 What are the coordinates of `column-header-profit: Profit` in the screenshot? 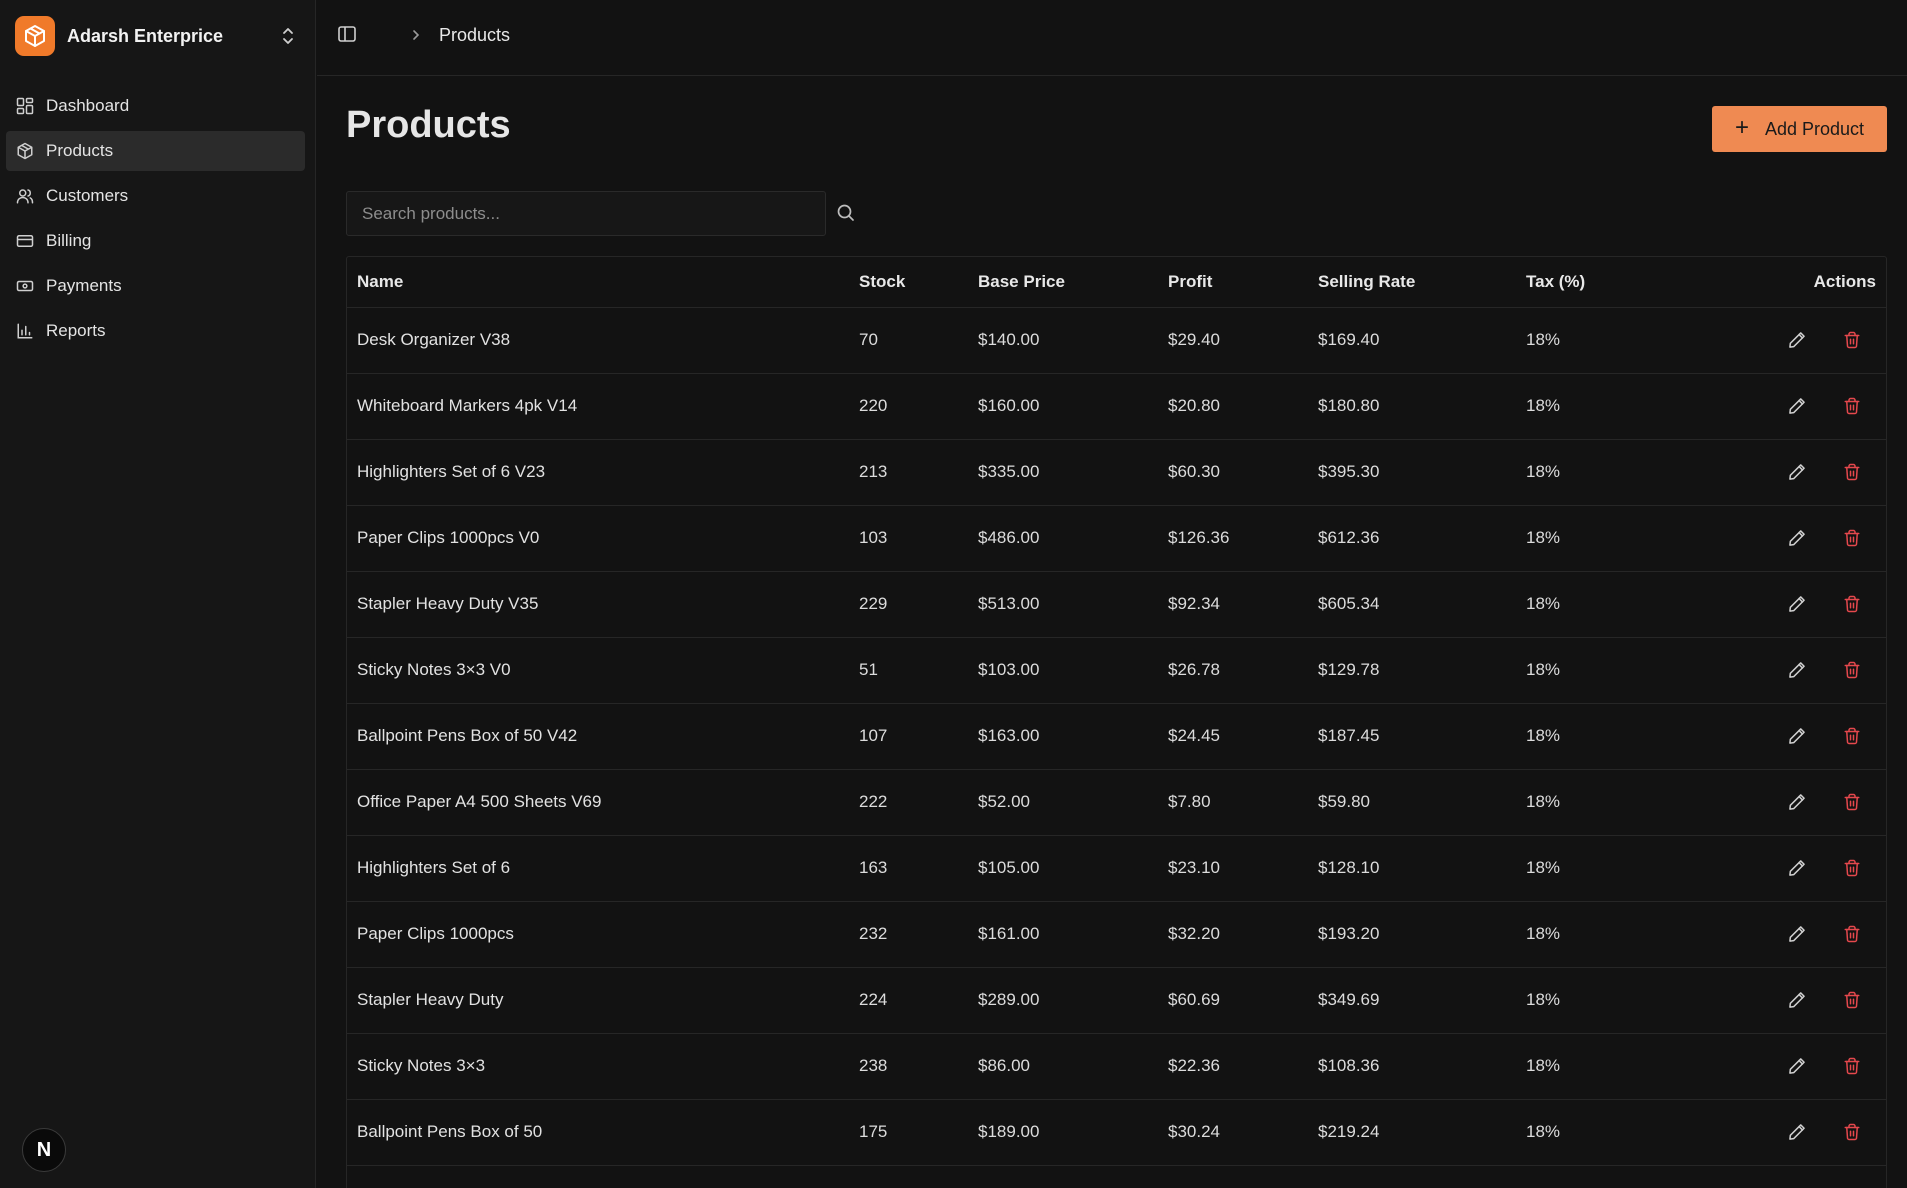 It's located at (1243, 282).